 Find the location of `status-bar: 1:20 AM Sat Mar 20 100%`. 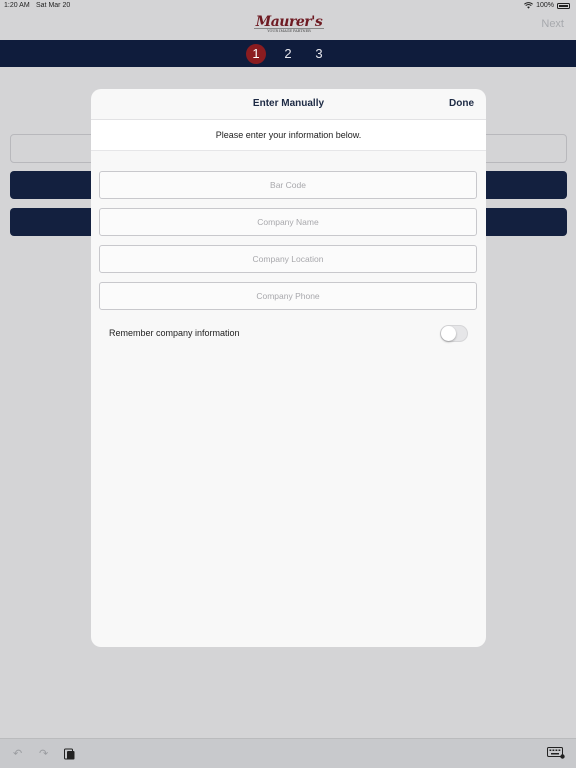

status-bar: 1:20 AM Sat Mar 20 100% is located at coordinates (288, 6).